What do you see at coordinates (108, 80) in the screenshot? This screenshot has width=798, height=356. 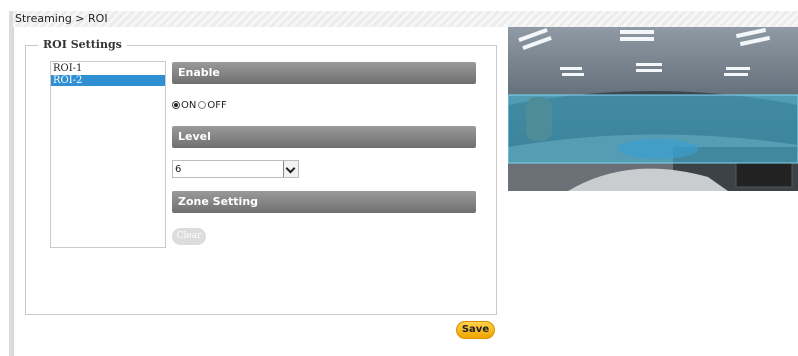 I see `roi-list-item-selected: ROI-2` at bounding box center [108, 80].